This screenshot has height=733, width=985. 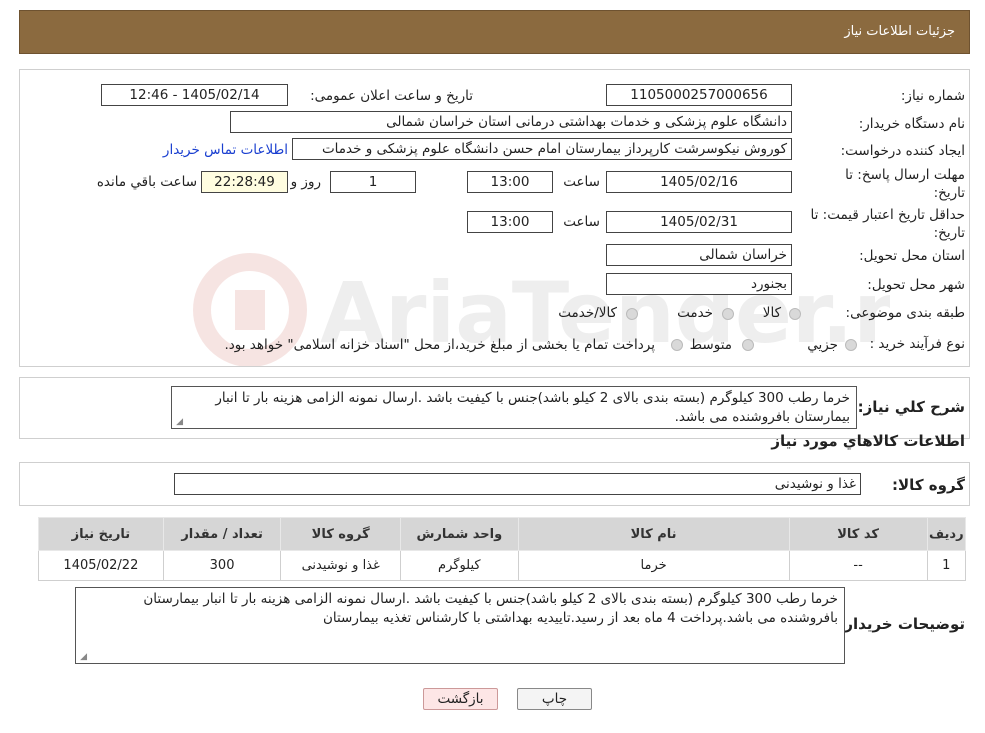 I want to click on buyer-notes-label: توضیحات خریدار:, so click(x=901, y=624).